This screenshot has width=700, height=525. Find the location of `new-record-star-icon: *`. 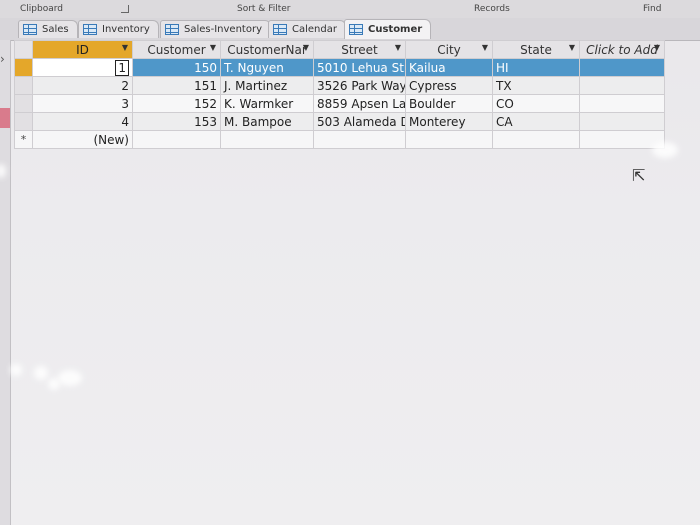

new-record-star-icon: * is located at coordinates (23, 139).